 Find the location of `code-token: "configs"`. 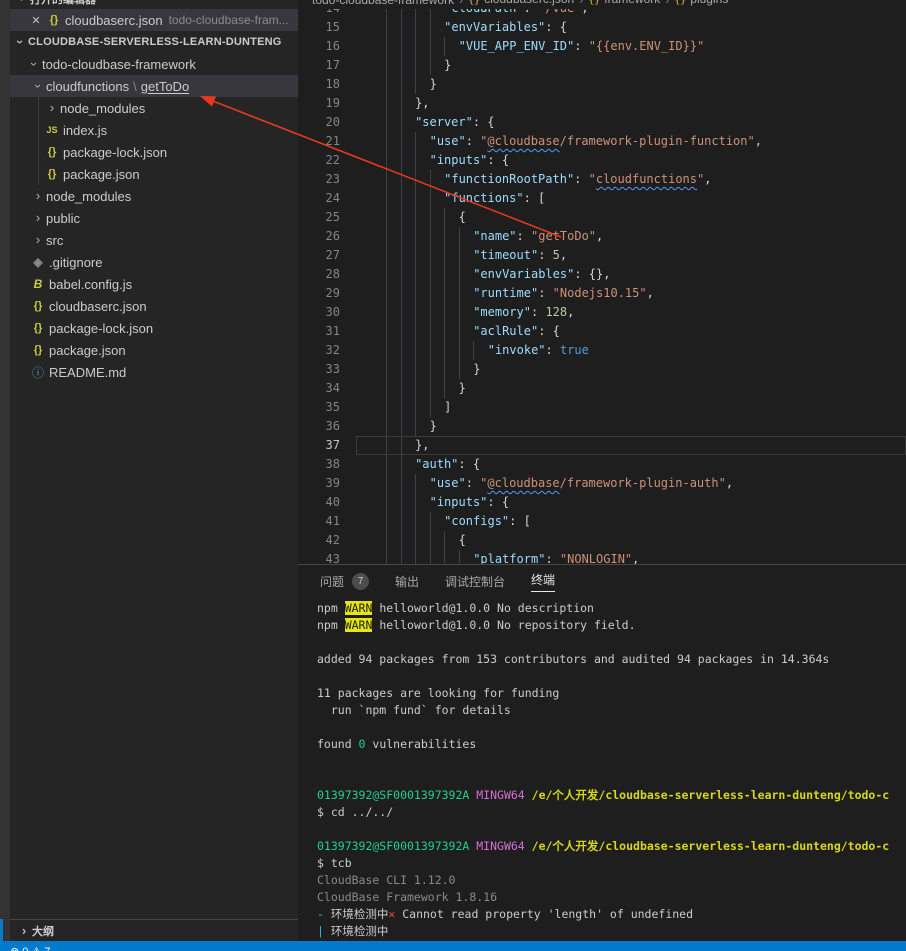

code-token: "configs" is located at coordinates (477, 521).